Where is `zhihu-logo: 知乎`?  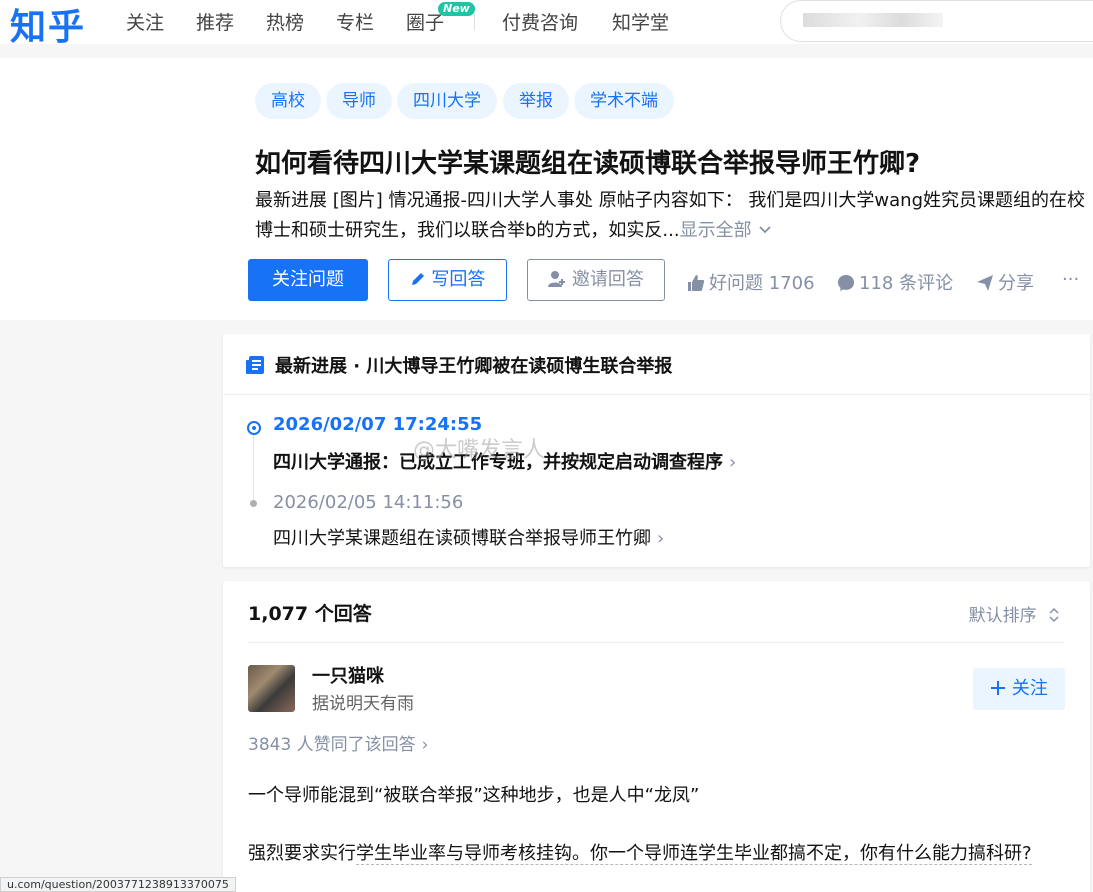 zhihu-logo: 知乎 is located at coordinates (48, 25).